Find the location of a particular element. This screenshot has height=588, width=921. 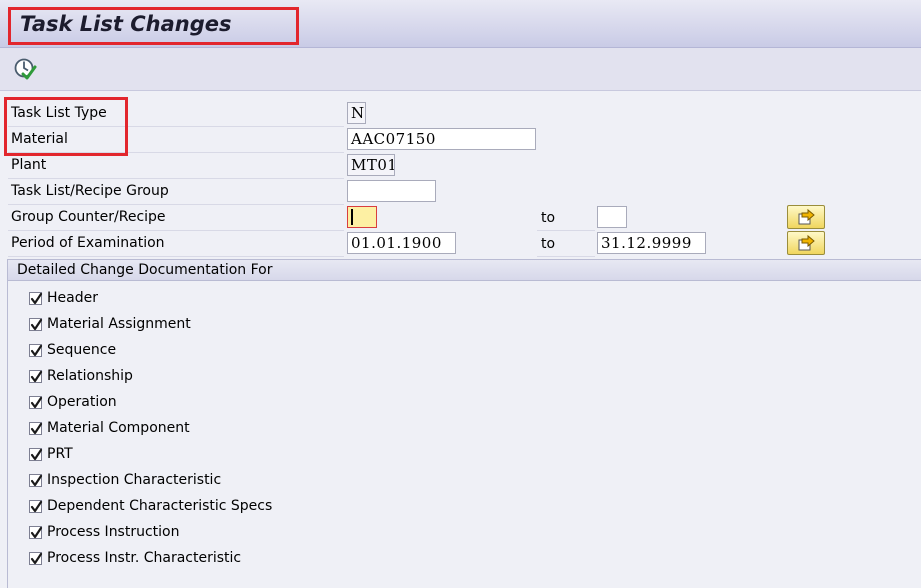

checkbox-label: Material Assignment is located at coordinates (119, 324).